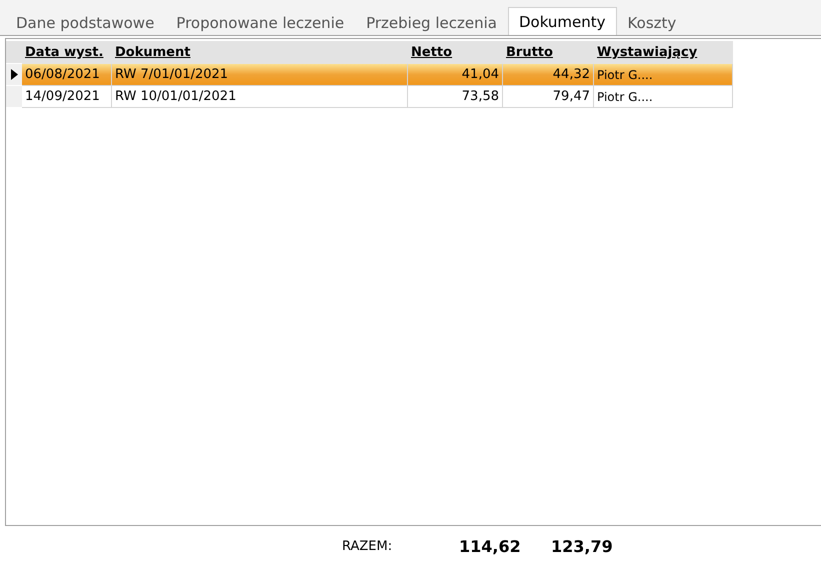 This screenshot has height=566, width=821. What do you see at coordinates (548, 97) in the screenshot?
I see `table-cell: 79,47` at bounding box center [548, 97].